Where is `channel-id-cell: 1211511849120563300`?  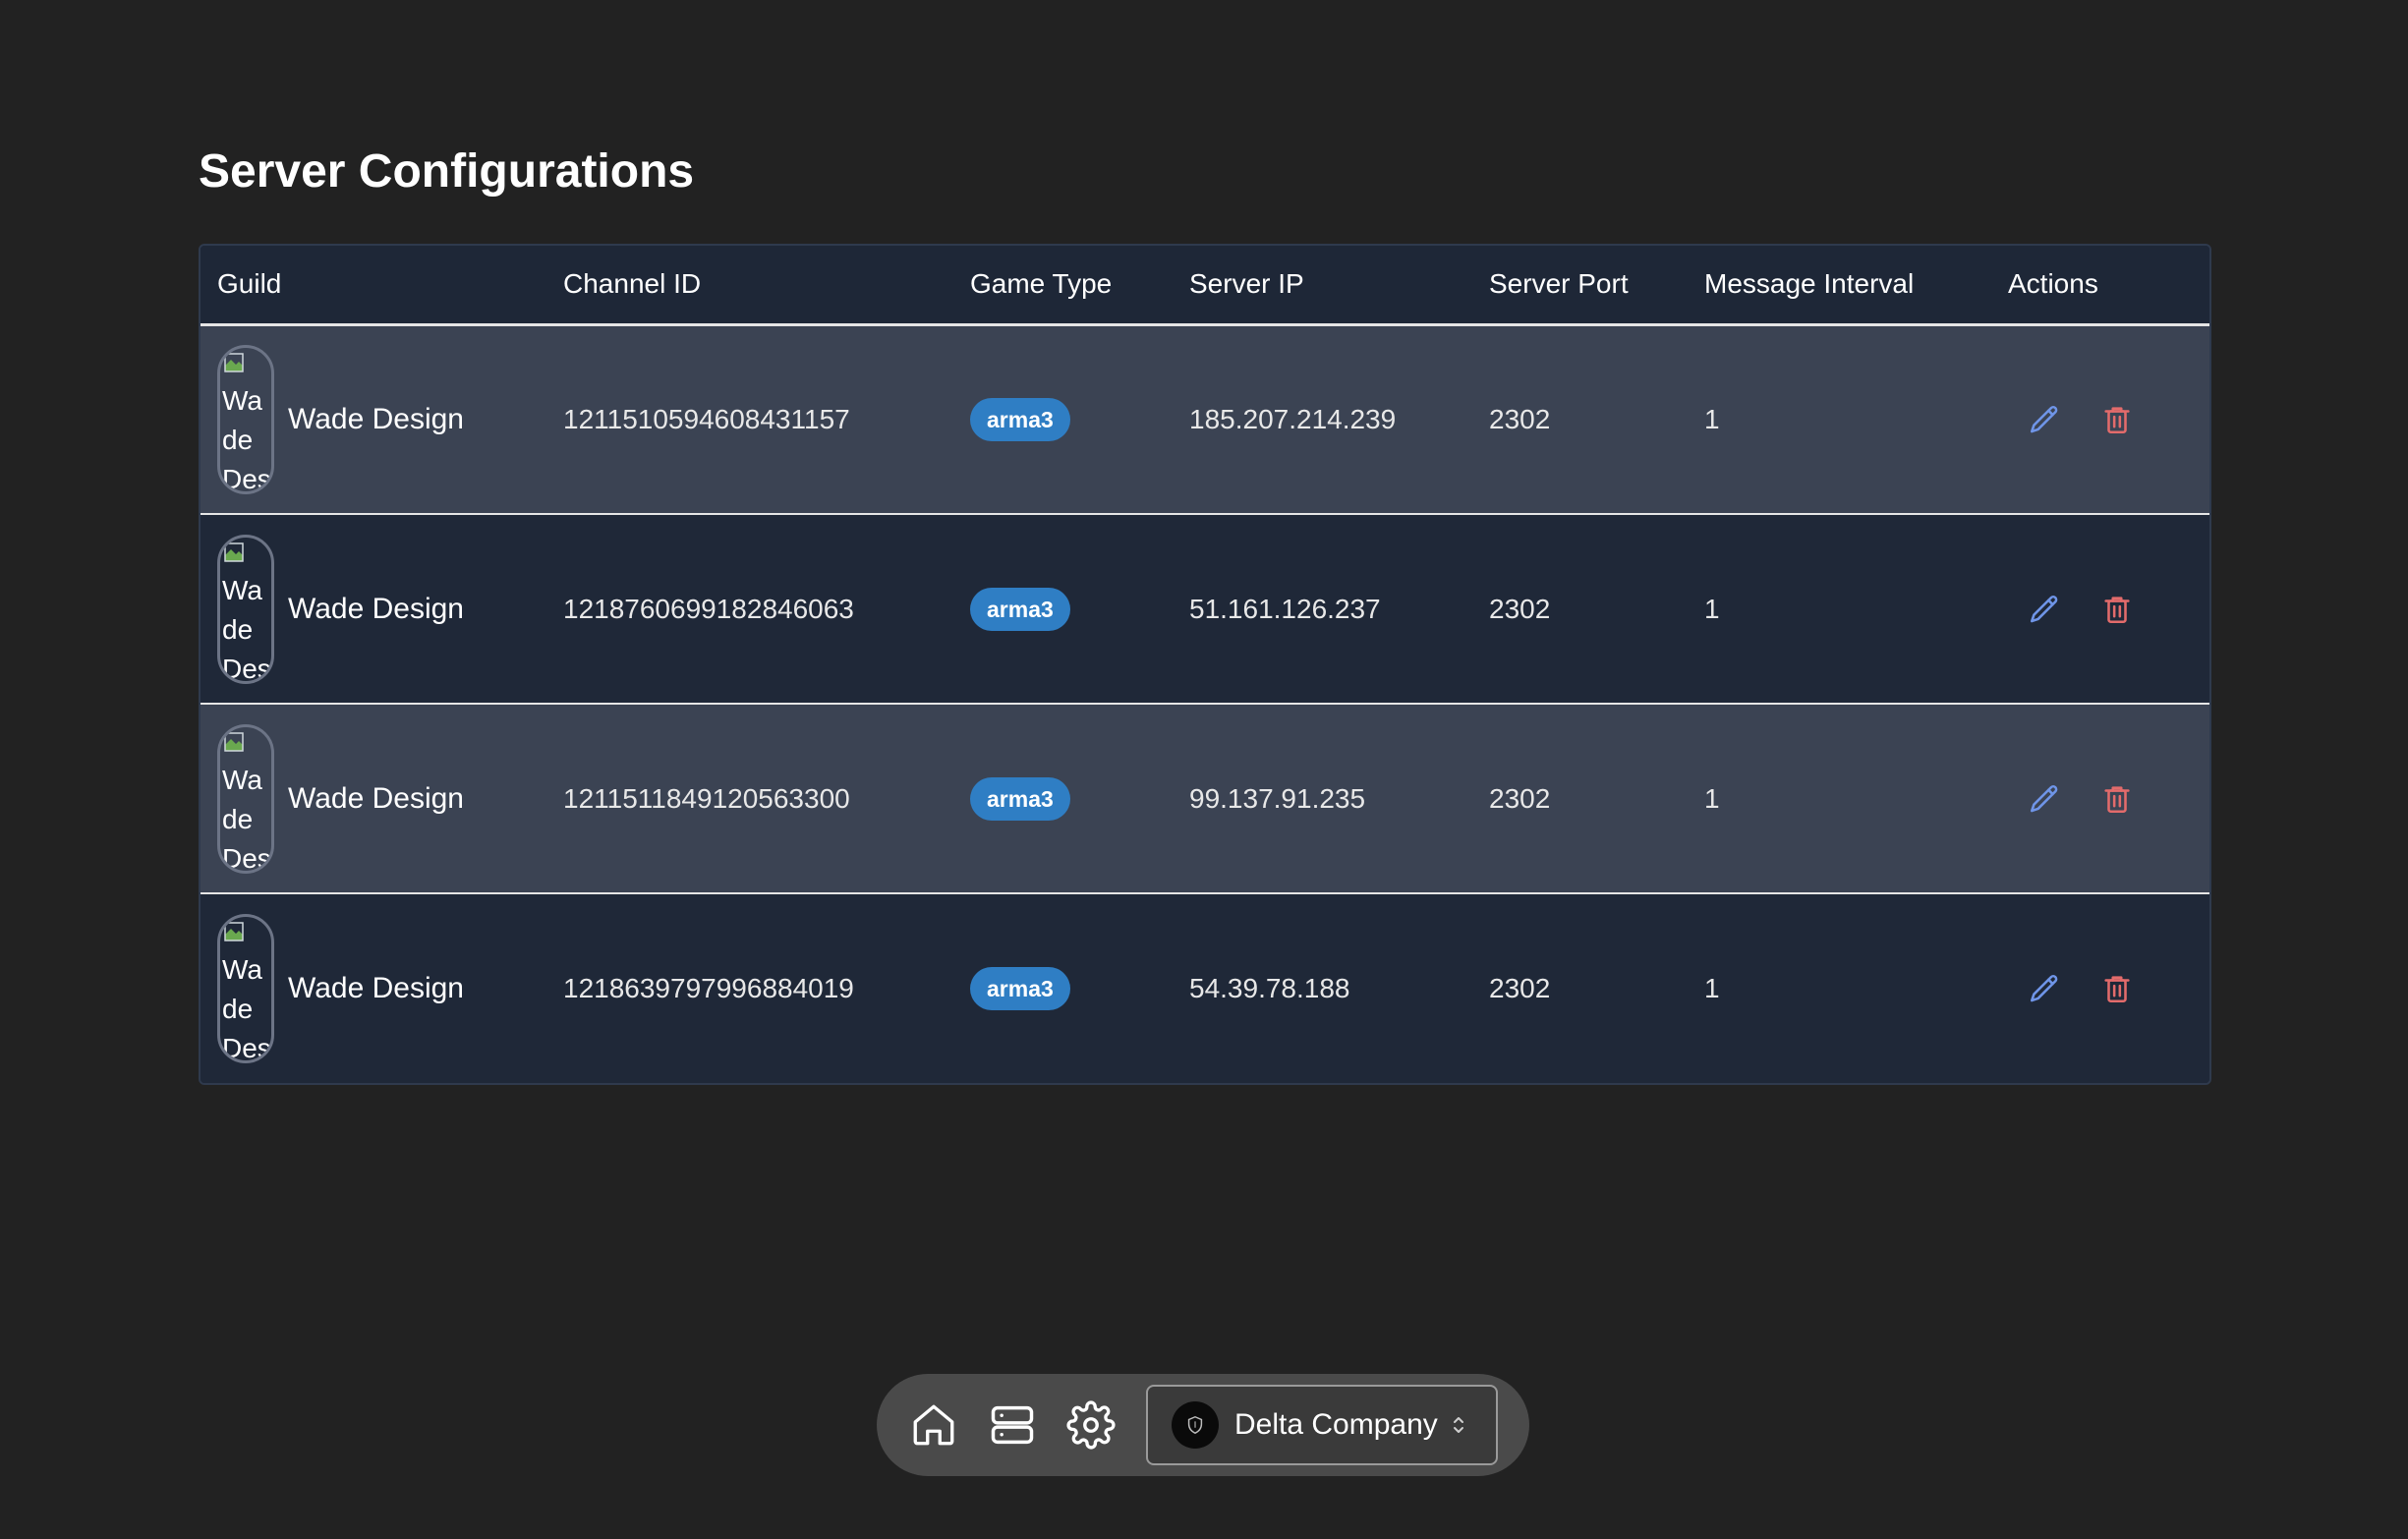
channel-id-cell: 1211511849120563300 is located at coordinates (707, 798).